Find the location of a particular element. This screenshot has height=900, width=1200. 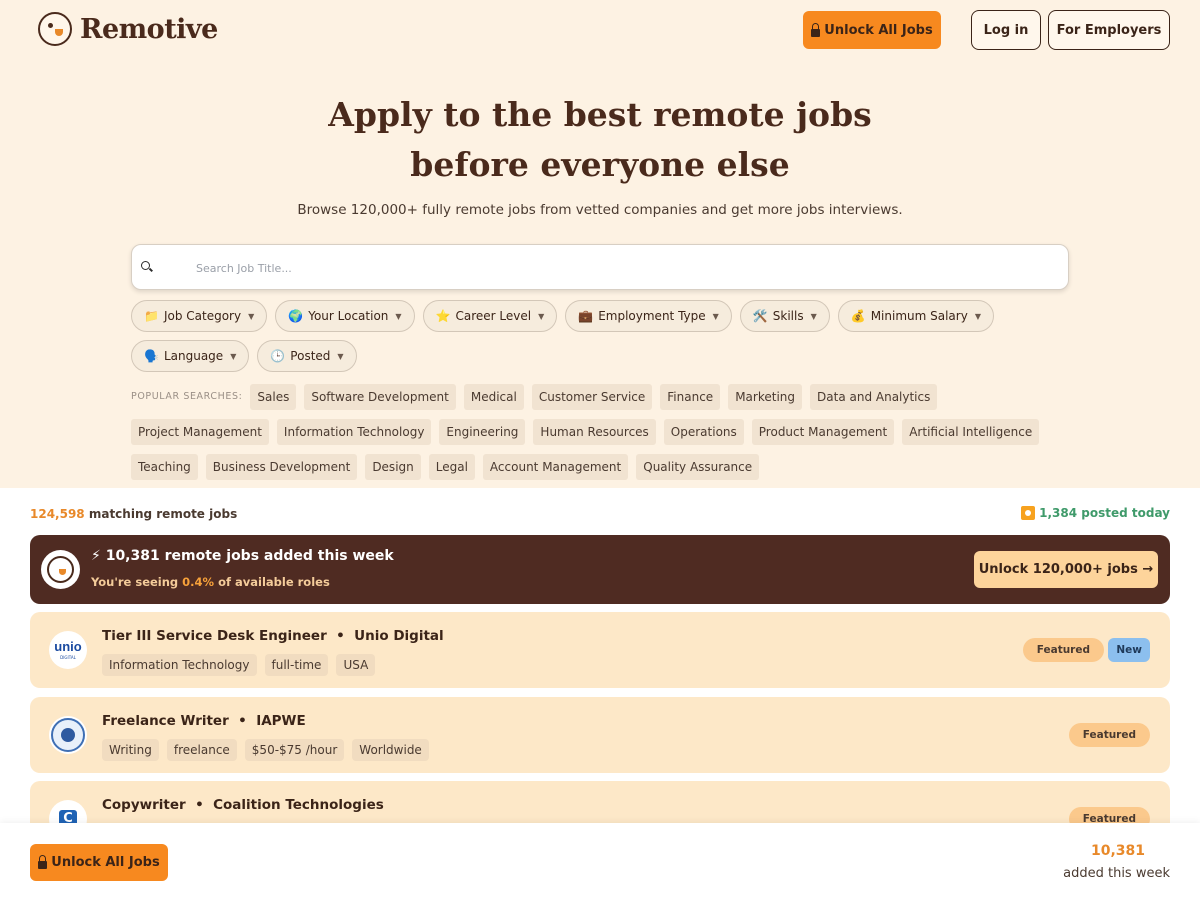

popular-tag: Account Management is located at coordinates (555, 467).